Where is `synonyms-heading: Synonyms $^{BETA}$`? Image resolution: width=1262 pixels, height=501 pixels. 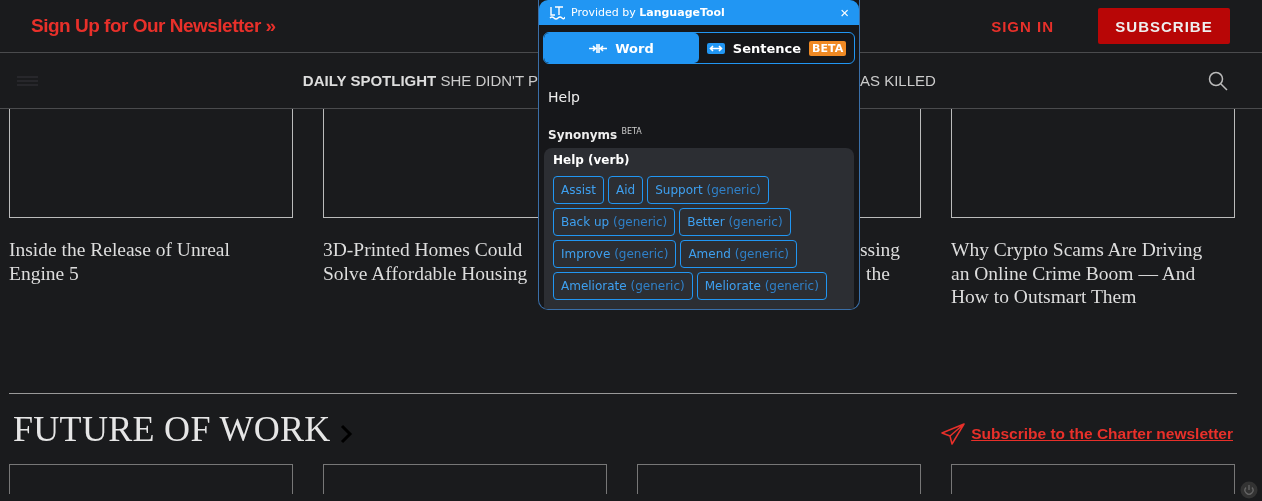 synonyms-heading: Synonyms $^{BETA}$ is located at coordinates (595, 134).